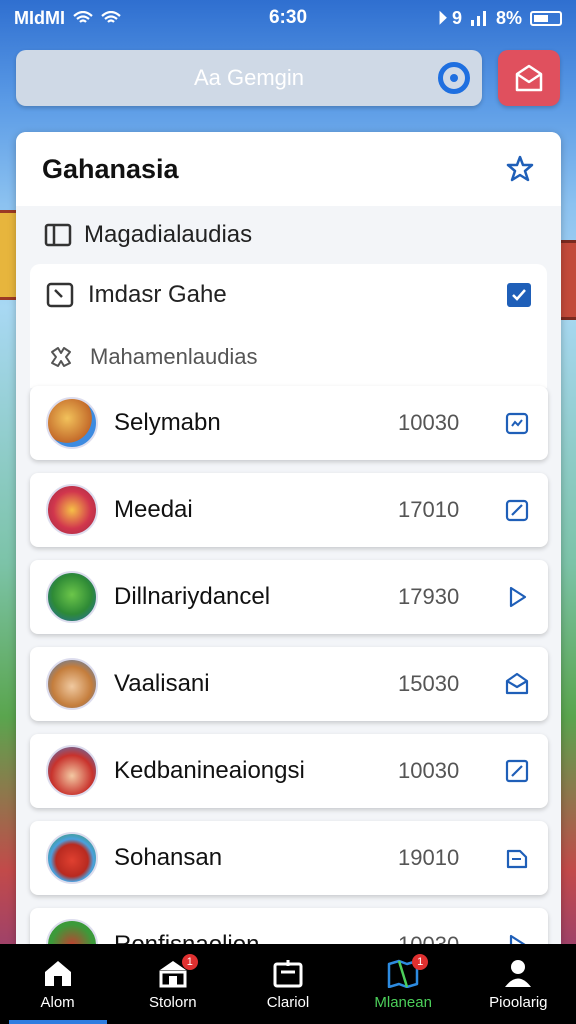 The height and width of the screenshot is (1024, 576). I want to click on filter-label: Imdasr Gahe, so click(157, 294).